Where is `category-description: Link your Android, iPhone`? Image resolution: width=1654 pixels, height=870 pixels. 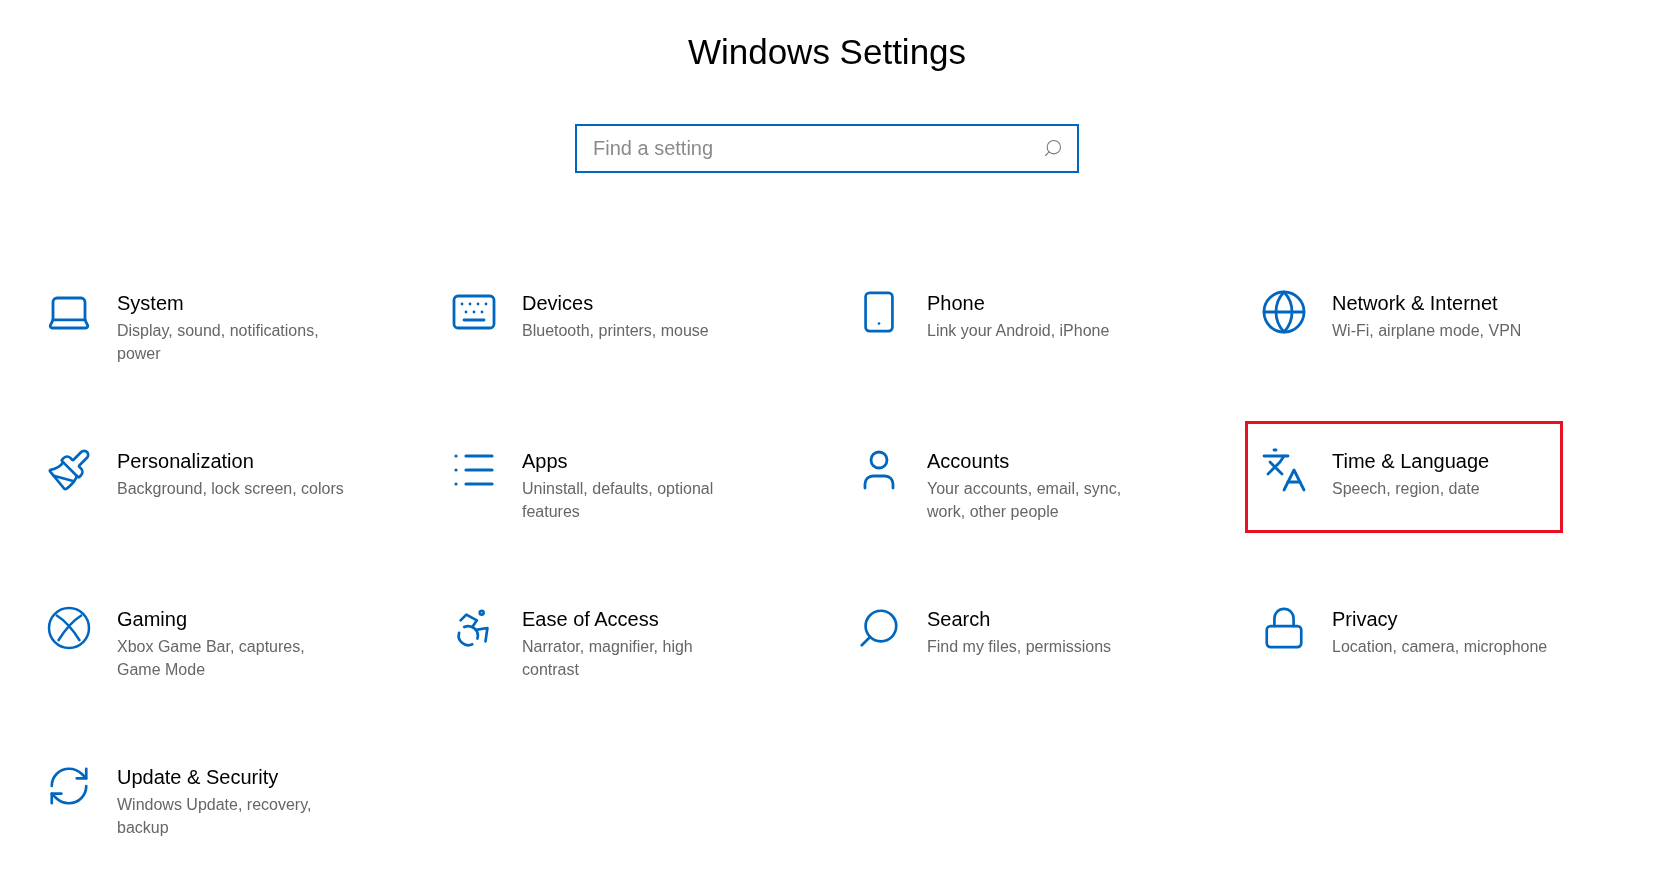 category-description: Link your Android, iPhone is located at coordinates (1018, 331).